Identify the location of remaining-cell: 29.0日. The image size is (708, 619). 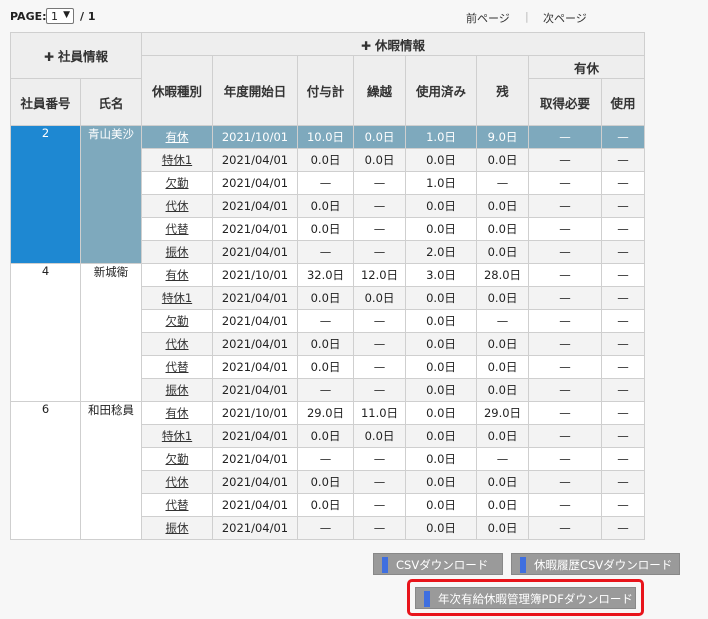
(502, 413).